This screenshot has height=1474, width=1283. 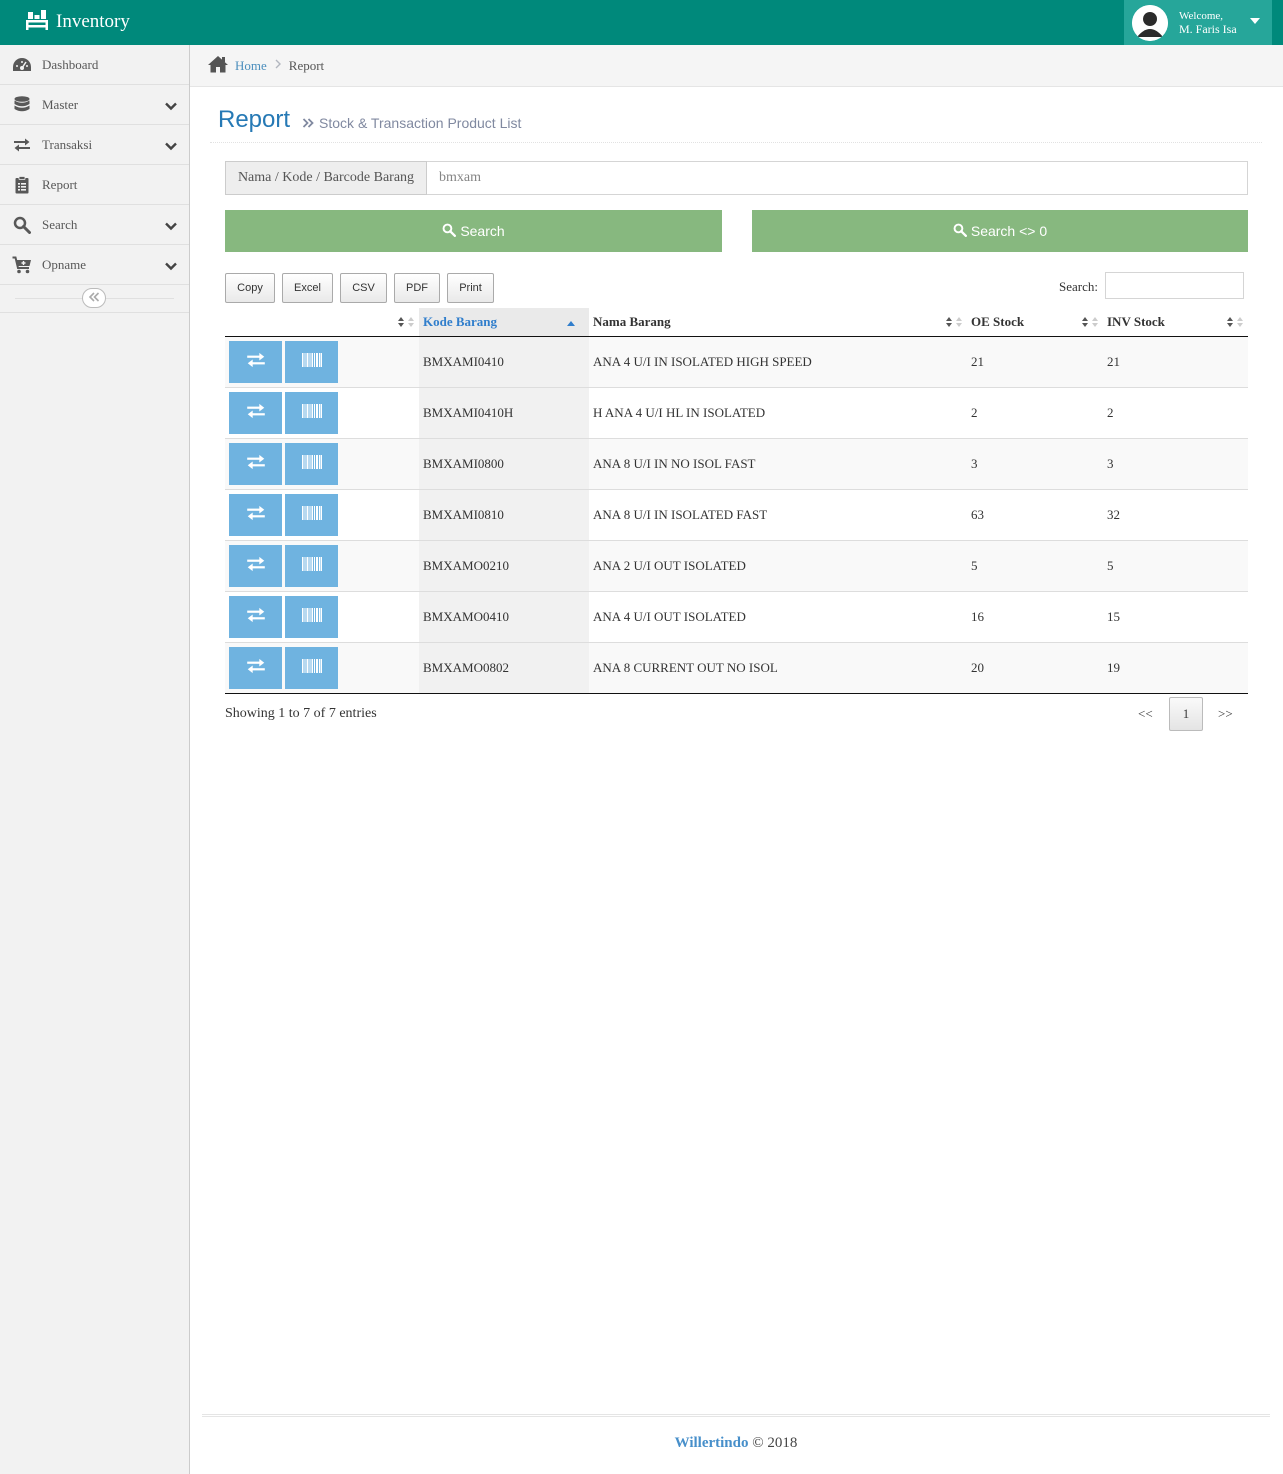 I want to click on print-button: Print, so click(x=470, y=288).